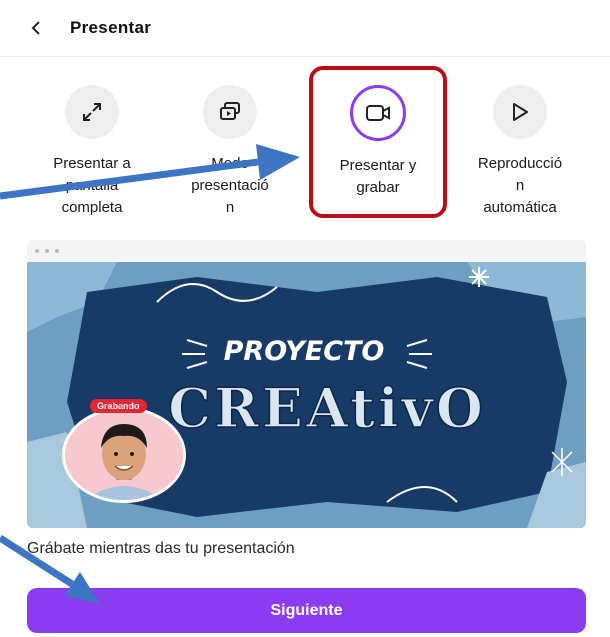 This screenshot has width=610, height=637. I want to click on preview-window-bar, so click(306, 251).